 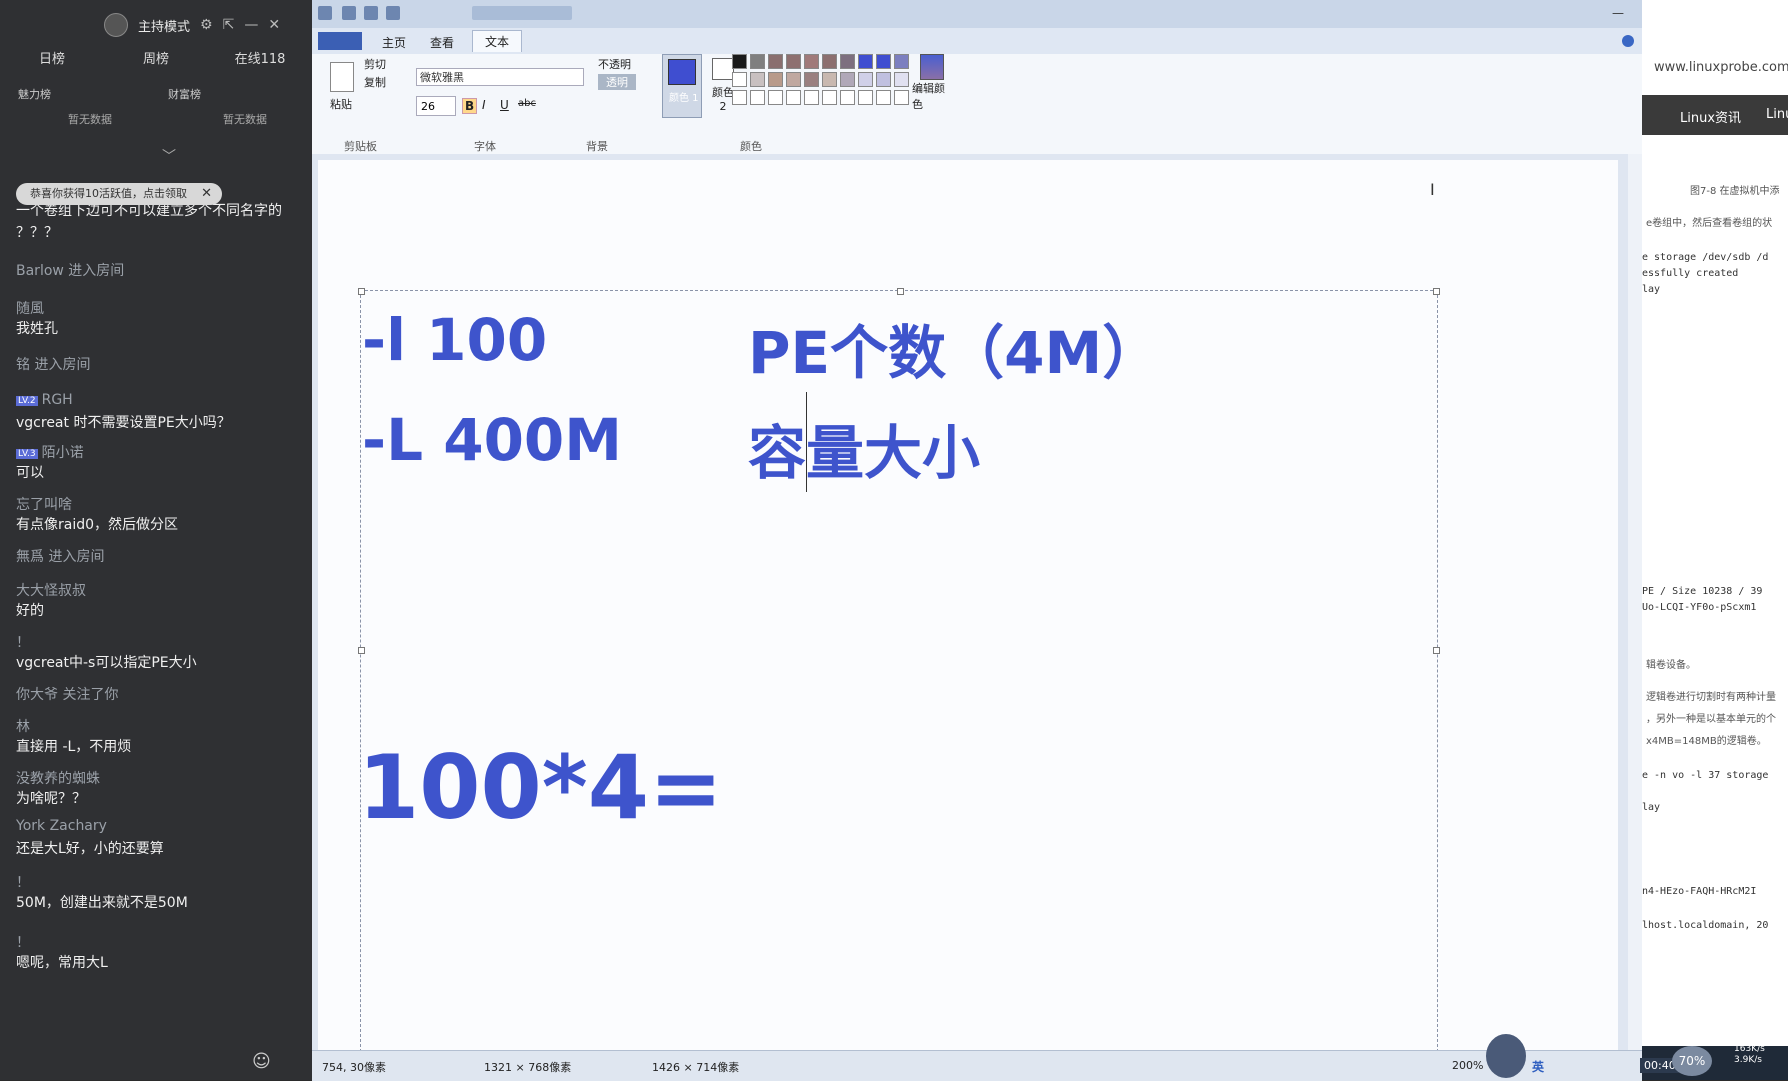 I want to click on window-title, so click(x=522, y=13).